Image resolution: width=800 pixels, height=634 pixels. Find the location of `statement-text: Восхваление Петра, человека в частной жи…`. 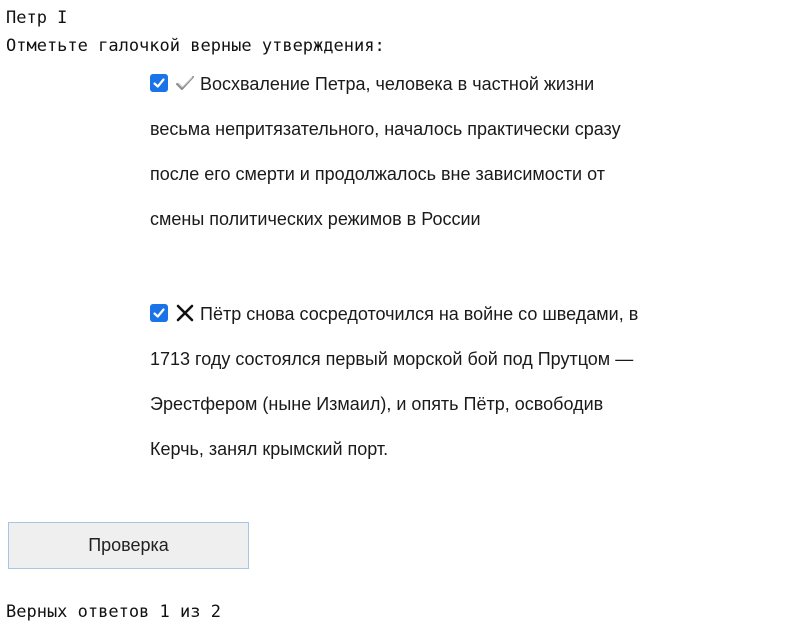

statement-text: Восхваление Петра, человека в частной жи… is located at coordinates (385, 151).